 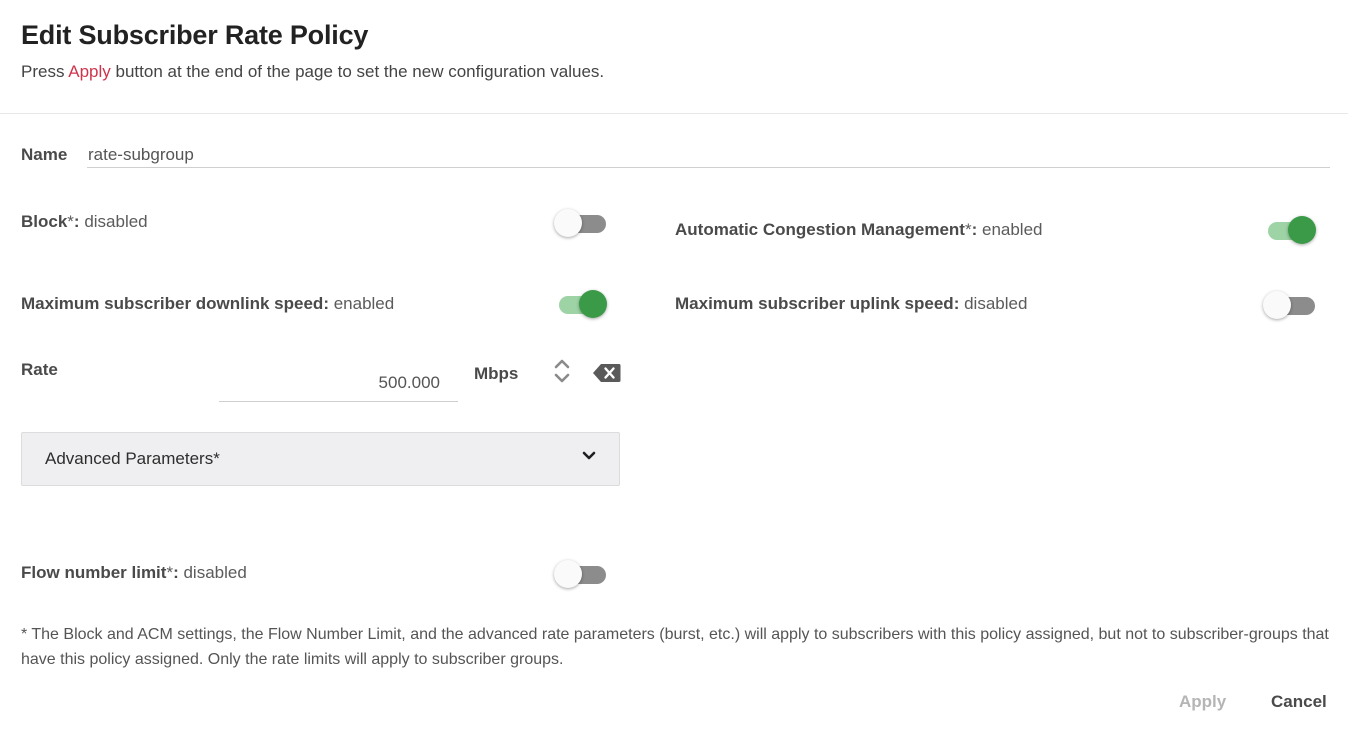 What do you see at coordinates (338, 383) in the screenshot?
I see `rate-input` at bounding box center [338, 383].